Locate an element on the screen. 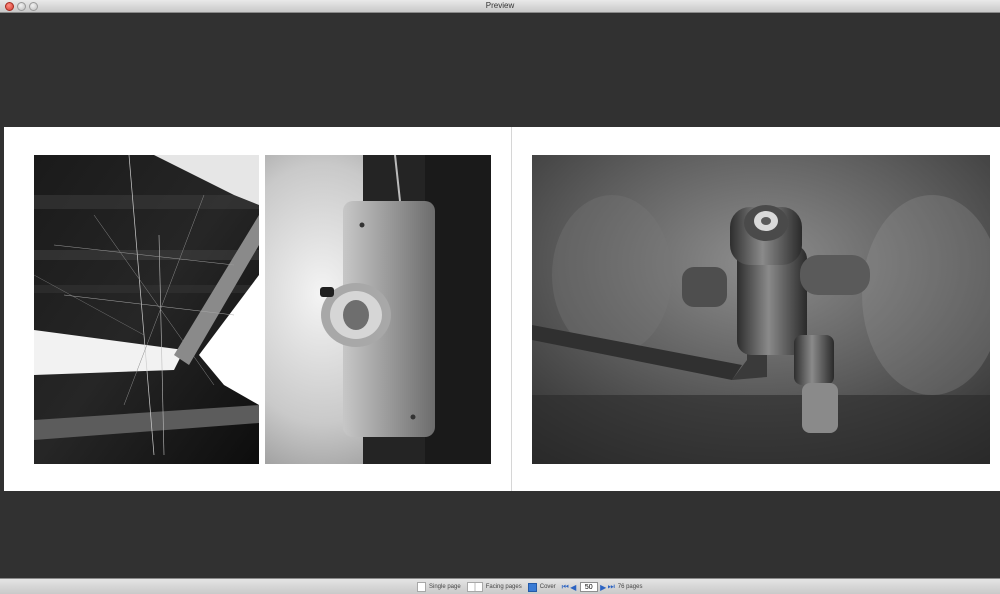 The height and width of the screenshot is (594, 1000). first-page-icon: ⏮ is located at coordinates (565, 587).